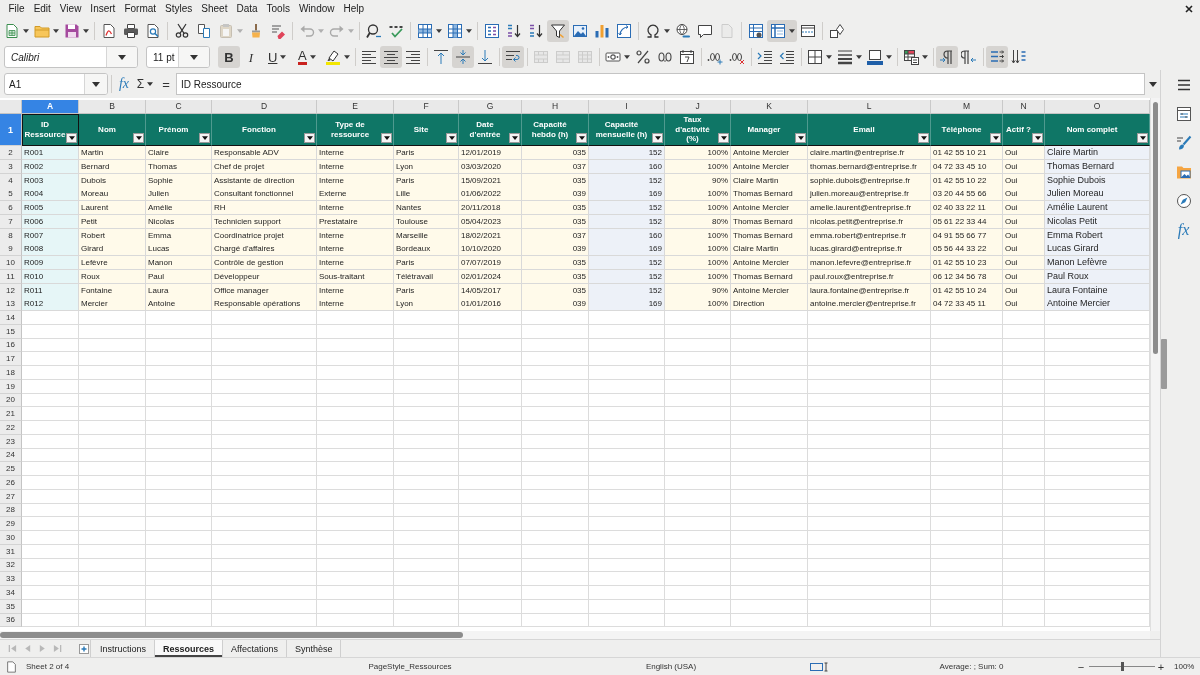 The height and width of the screenshot is (675, 1200). What do you see at coordinates (11, 428) in the screenshot?
I see `row-header: 22` at bounding box center [11, 428].